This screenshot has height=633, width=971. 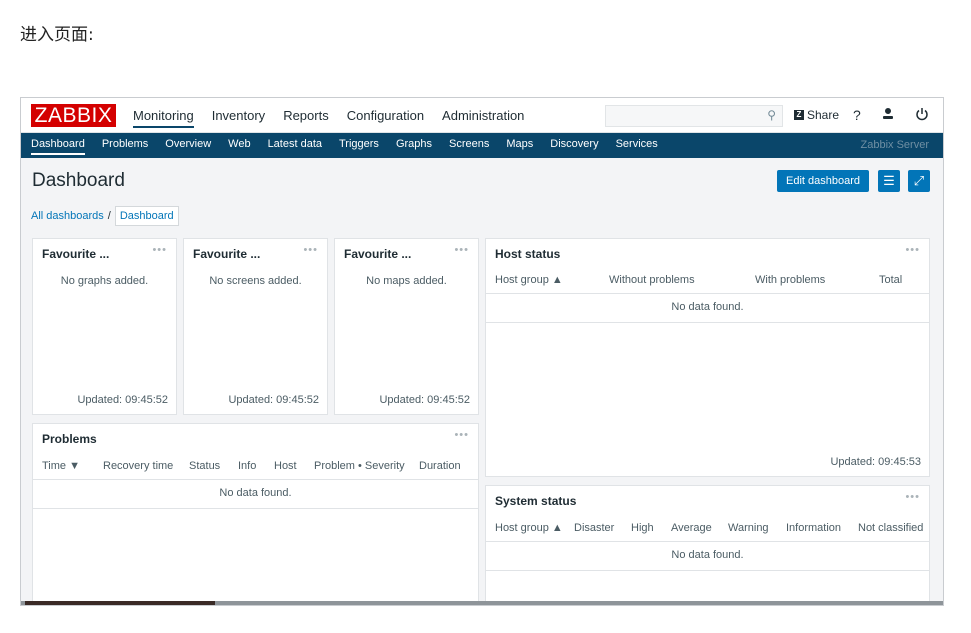 What do you see at coordinates (790, 280) in the screenshot?
I see `column-with-problems: With problems` at bounding box center [790, 280].